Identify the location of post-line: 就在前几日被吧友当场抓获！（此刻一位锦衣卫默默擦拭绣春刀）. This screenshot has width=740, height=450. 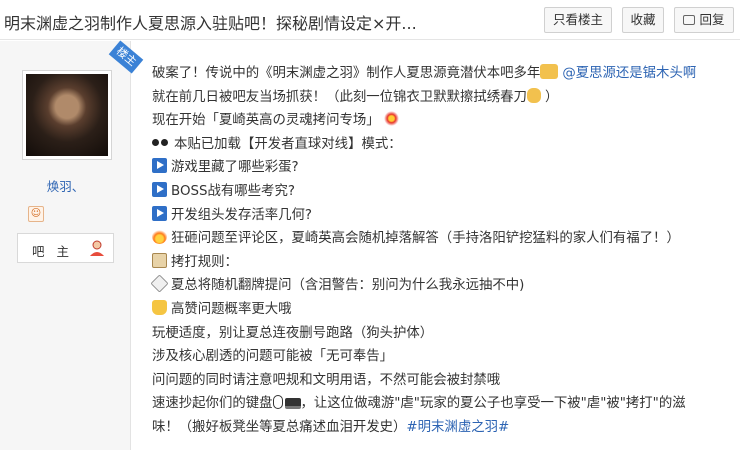
(355, 96).